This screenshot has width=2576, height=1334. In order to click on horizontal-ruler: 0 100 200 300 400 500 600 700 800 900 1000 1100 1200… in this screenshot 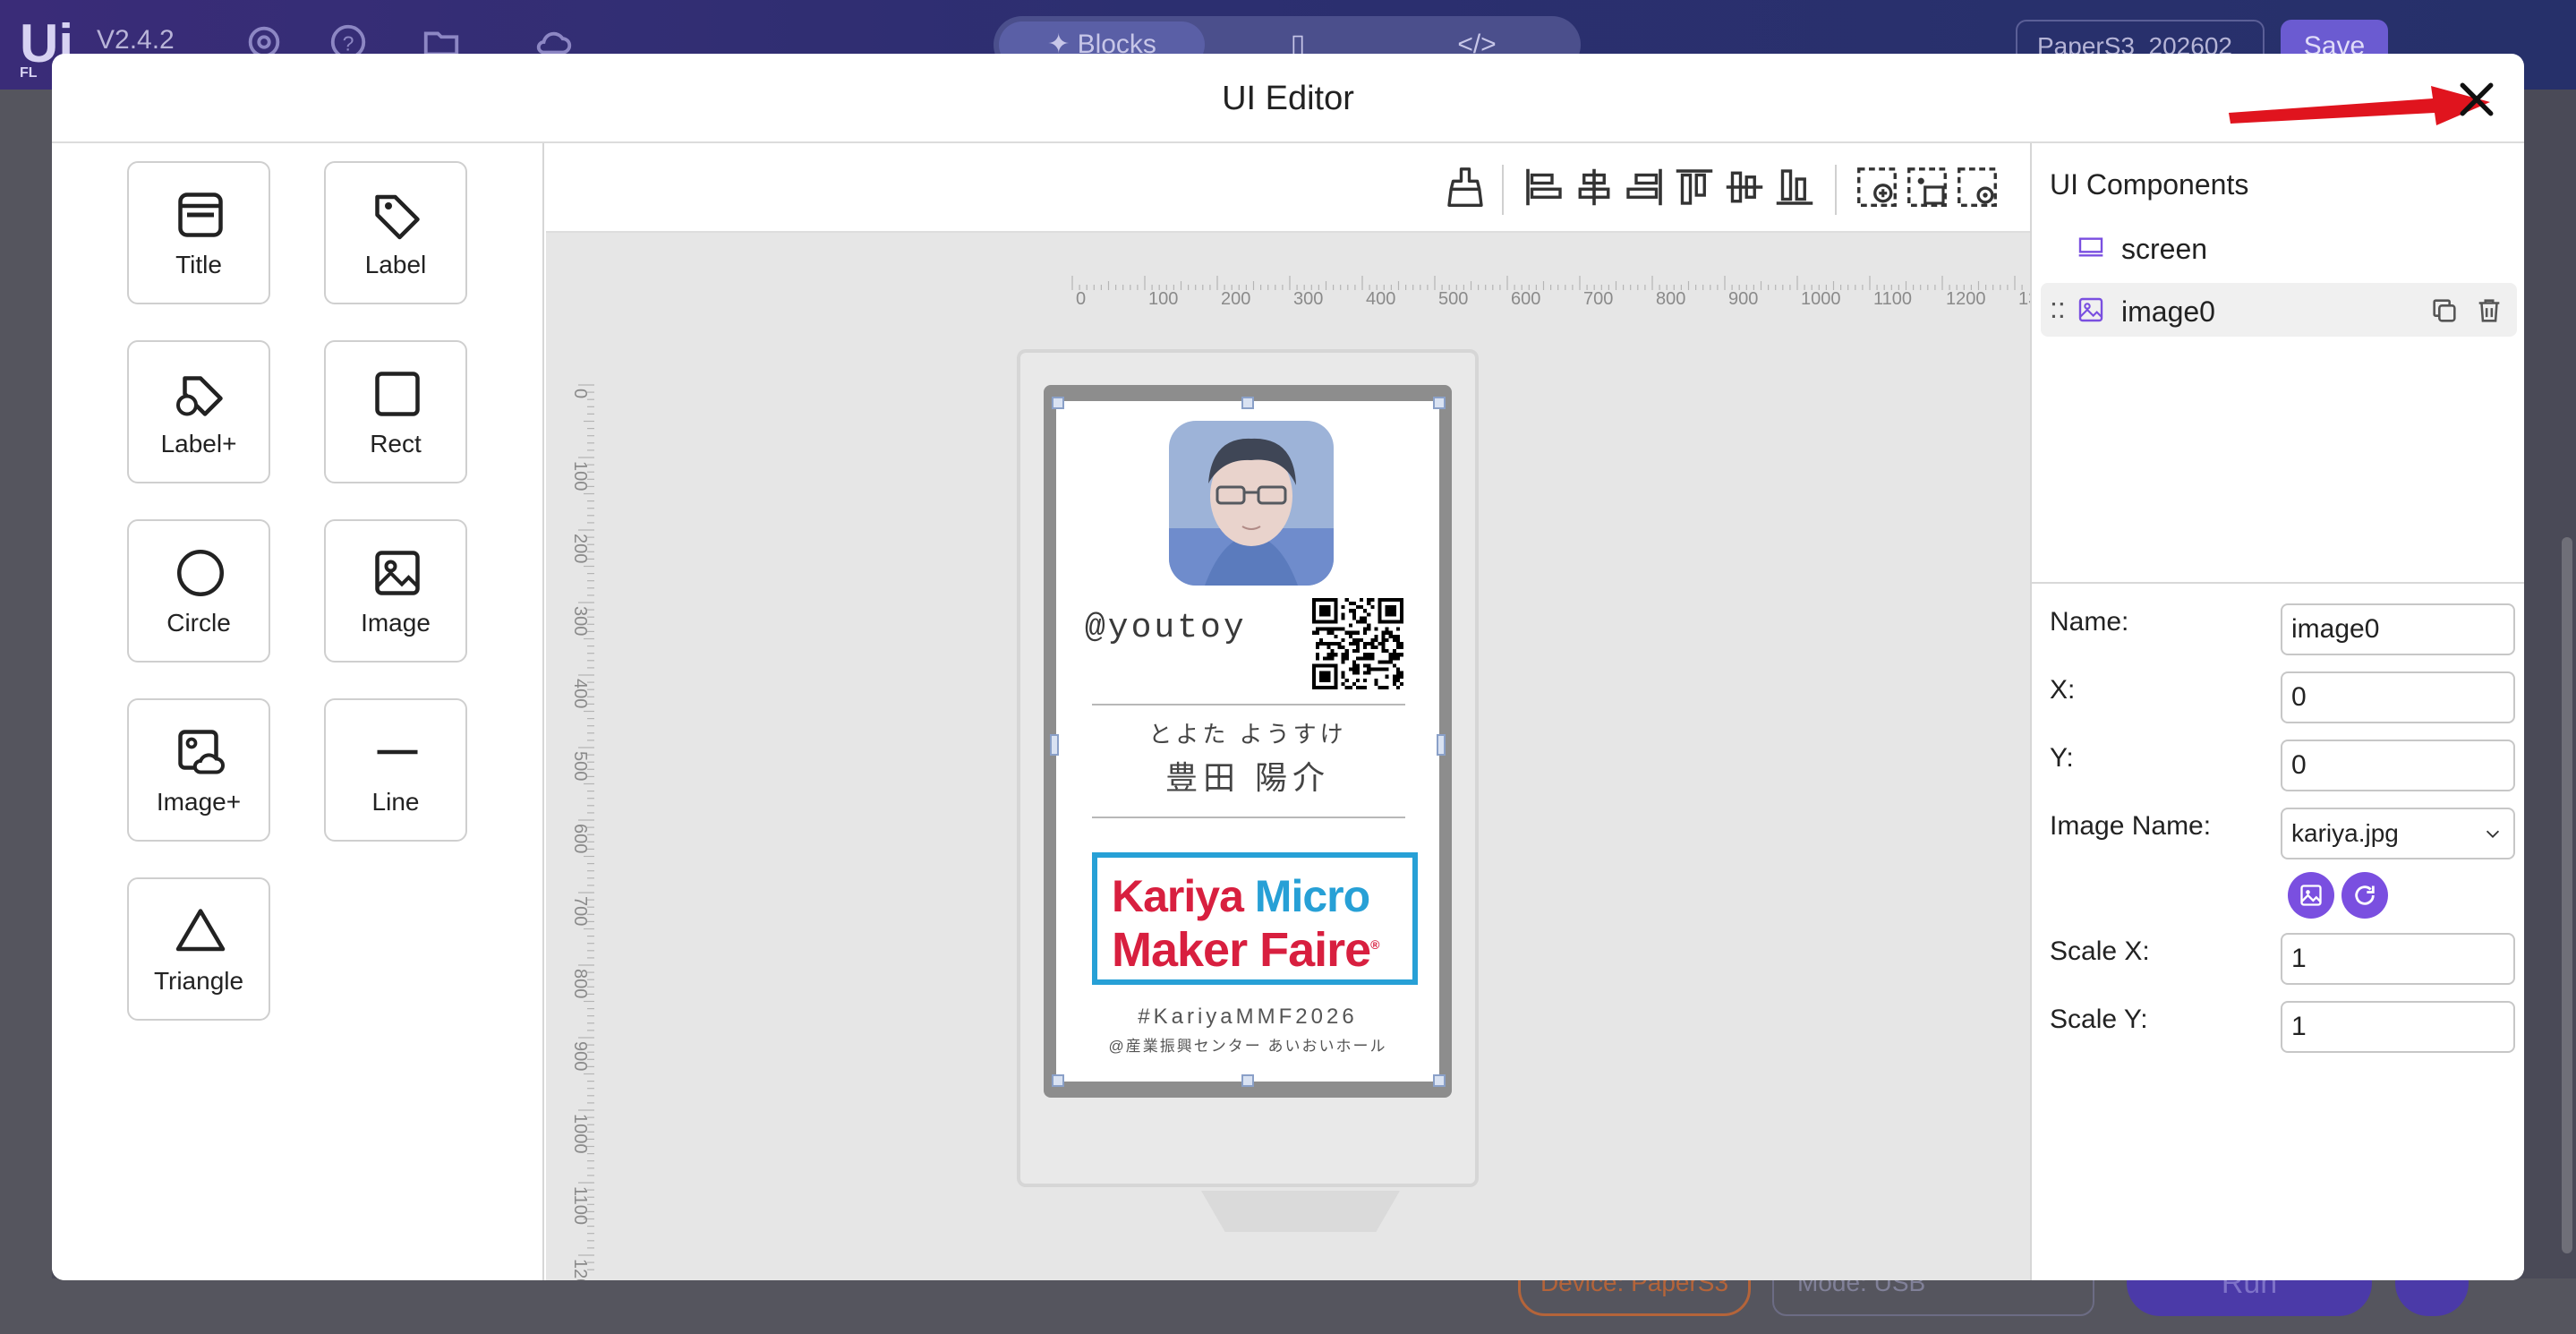, I will do `click(1550, 291)`.